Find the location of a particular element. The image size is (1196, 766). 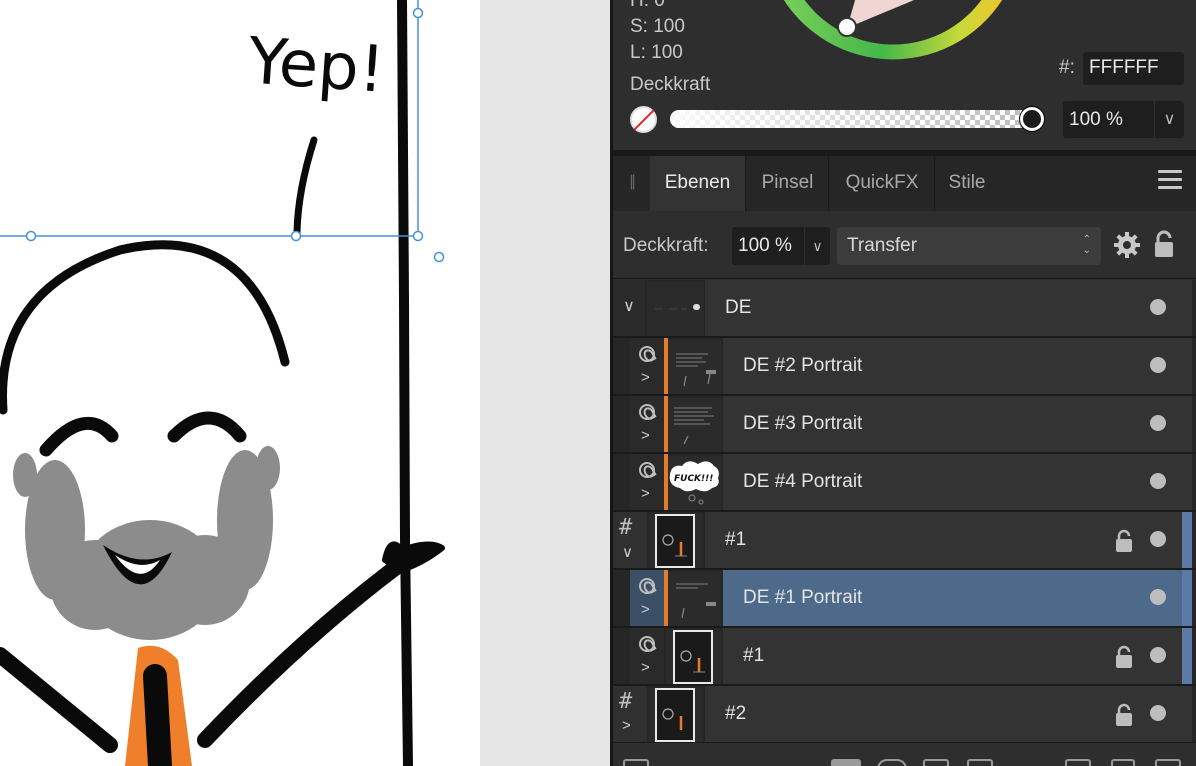

layer-row: > FUCK!!! DE #4 Portrait is located at coordinates (904, 483).